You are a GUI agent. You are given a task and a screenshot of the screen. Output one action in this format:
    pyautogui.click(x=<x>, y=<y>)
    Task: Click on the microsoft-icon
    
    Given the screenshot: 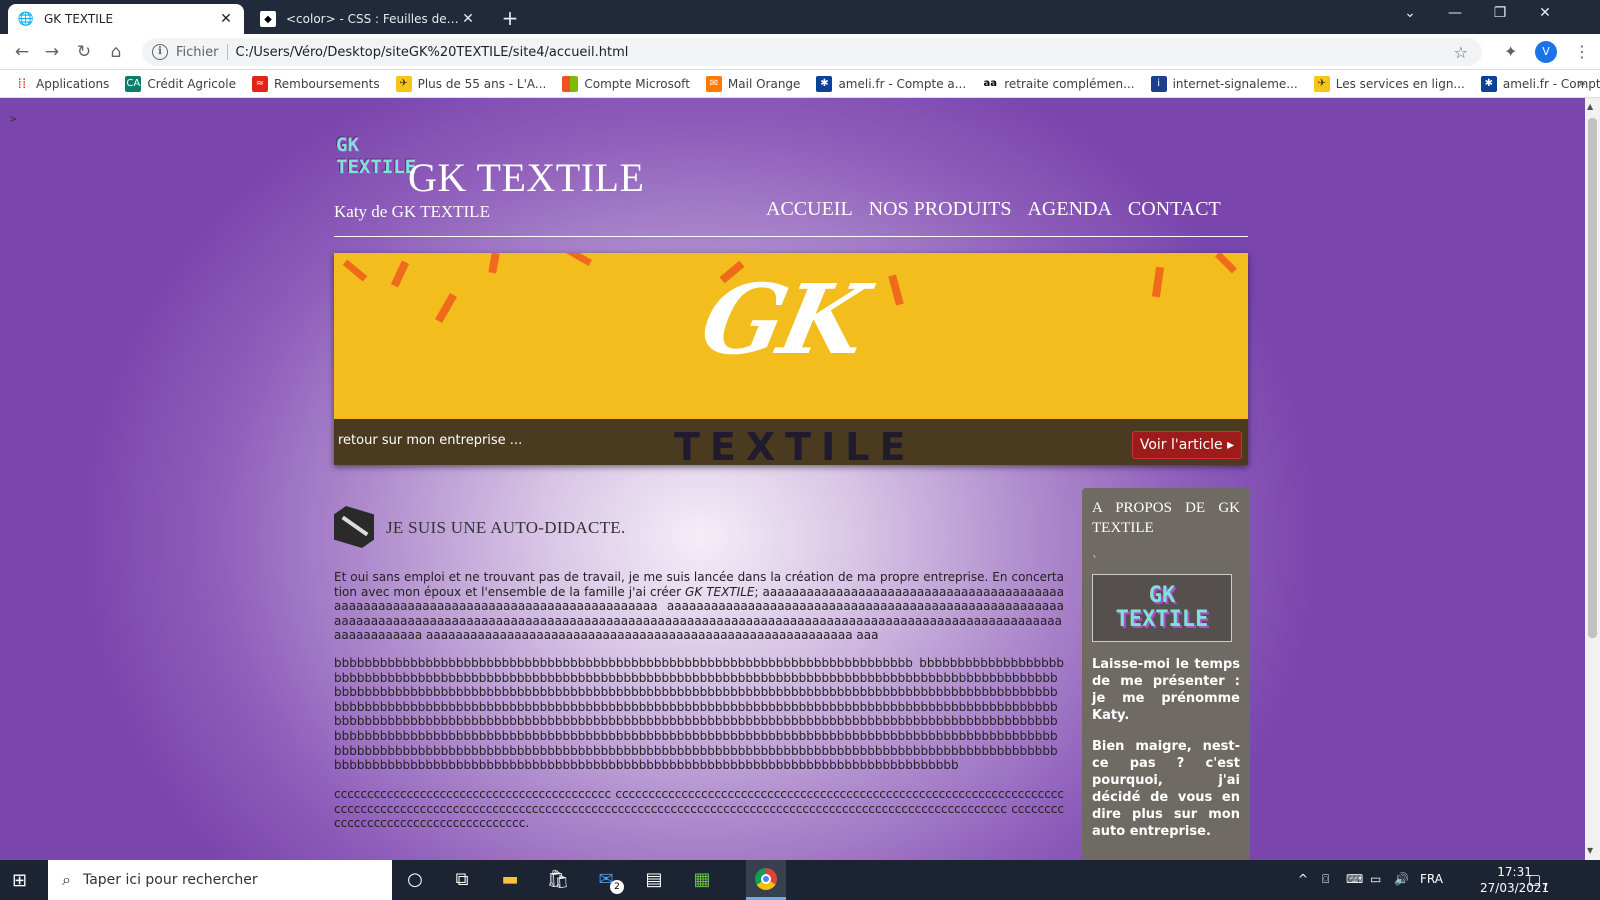 What is the action you would take?
    pyautogui.click(x=570, y=83)
    